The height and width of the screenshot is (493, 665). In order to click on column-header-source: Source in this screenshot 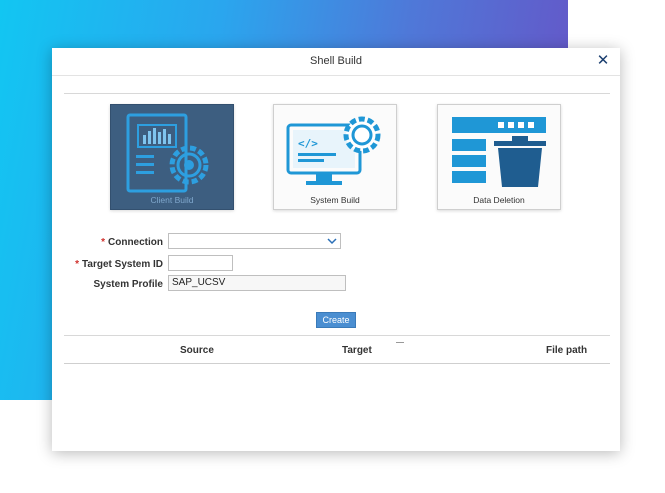, I will do `click(197, 350)`.